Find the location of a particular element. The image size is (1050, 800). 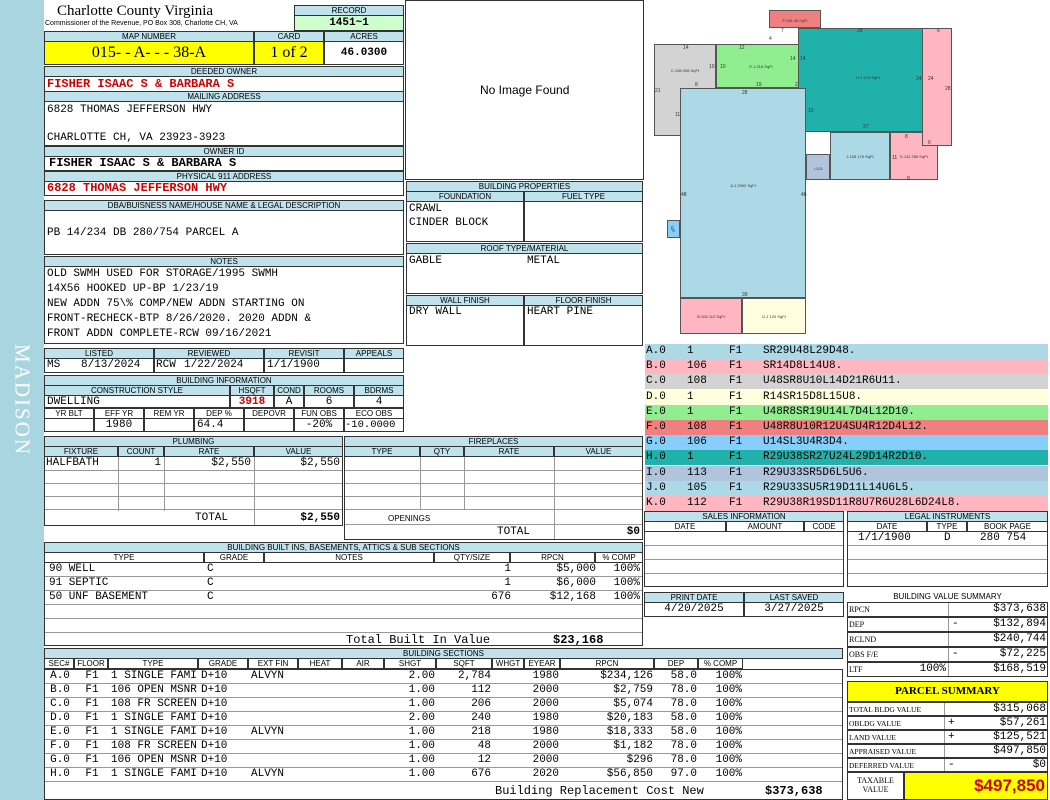

vs-value: $168,519 is located at coordinates (1019, 669).